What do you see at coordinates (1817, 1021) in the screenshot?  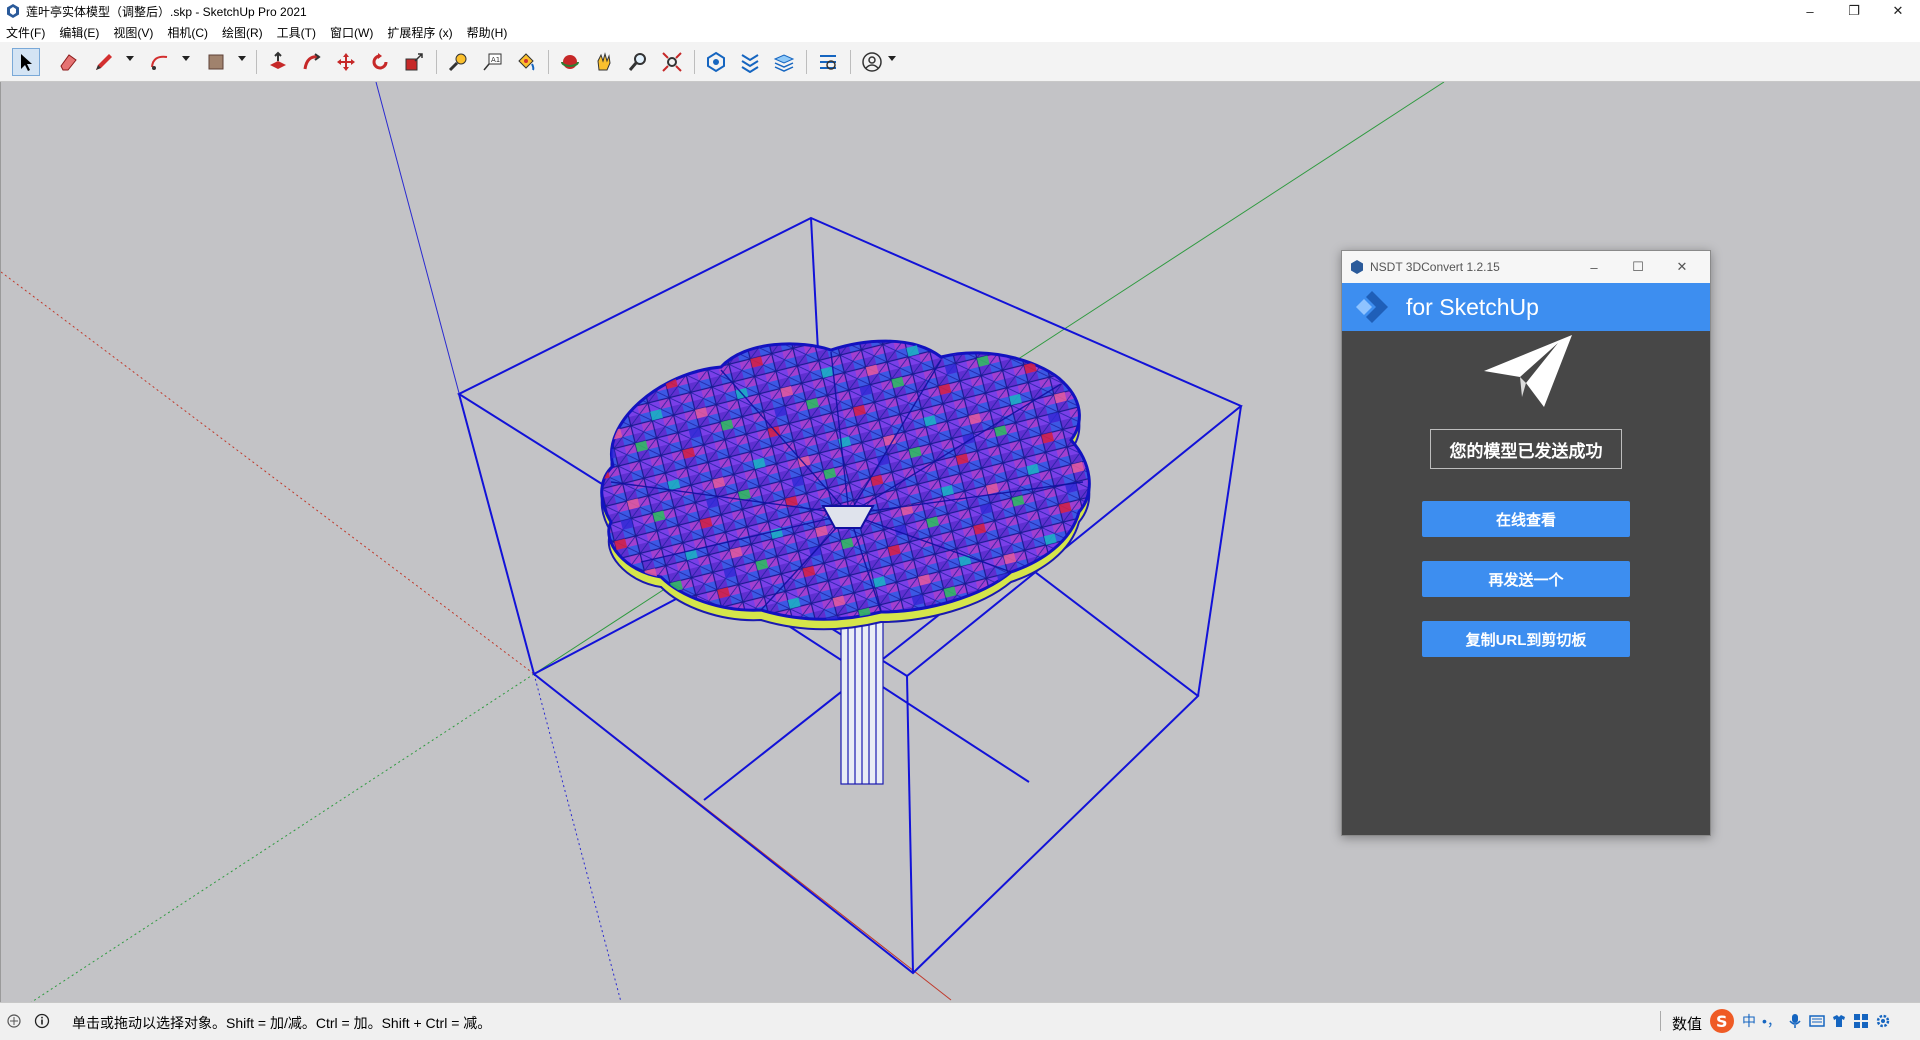 I see `keyboard-icon` at bounding box center [1817, 1021].